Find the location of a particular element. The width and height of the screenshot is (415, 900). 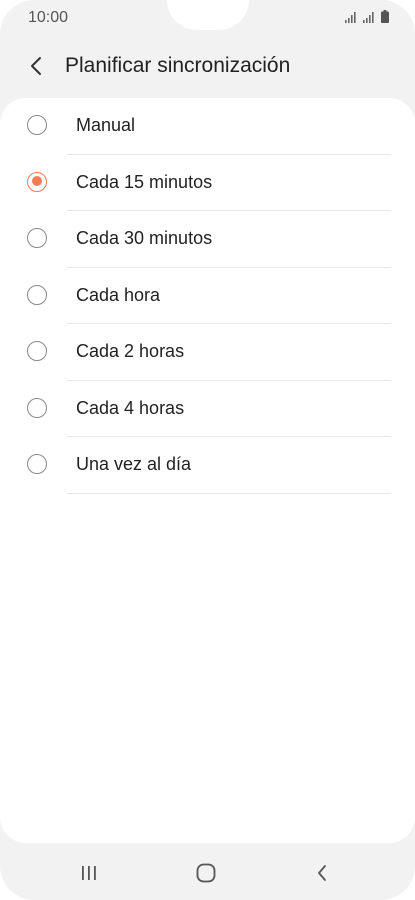

header: Planificar sincronización is located at coordinates (207, 66).